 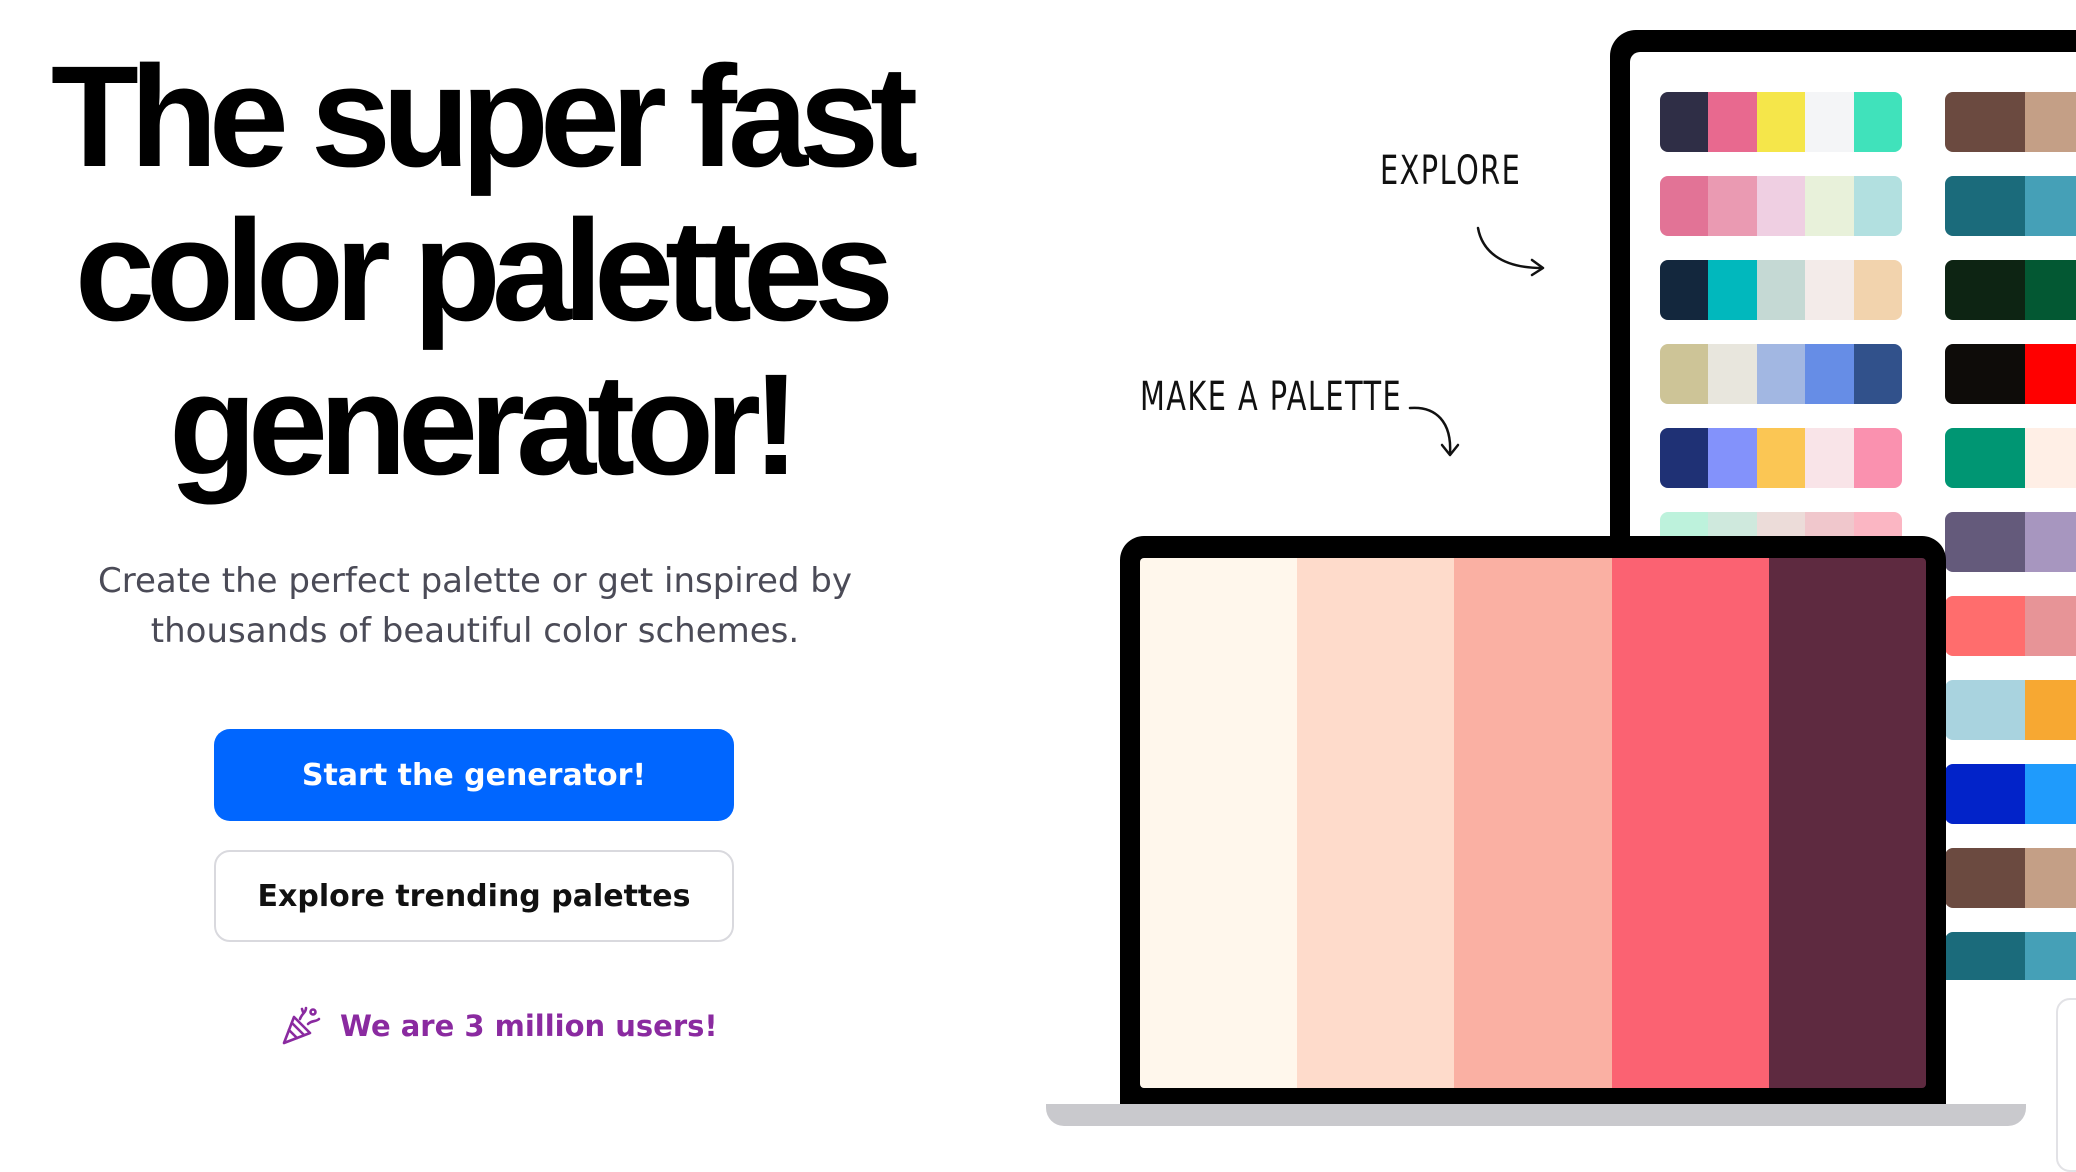 I want to click on explore-annotation: EXPLORE, so click(x=1451, y=171).